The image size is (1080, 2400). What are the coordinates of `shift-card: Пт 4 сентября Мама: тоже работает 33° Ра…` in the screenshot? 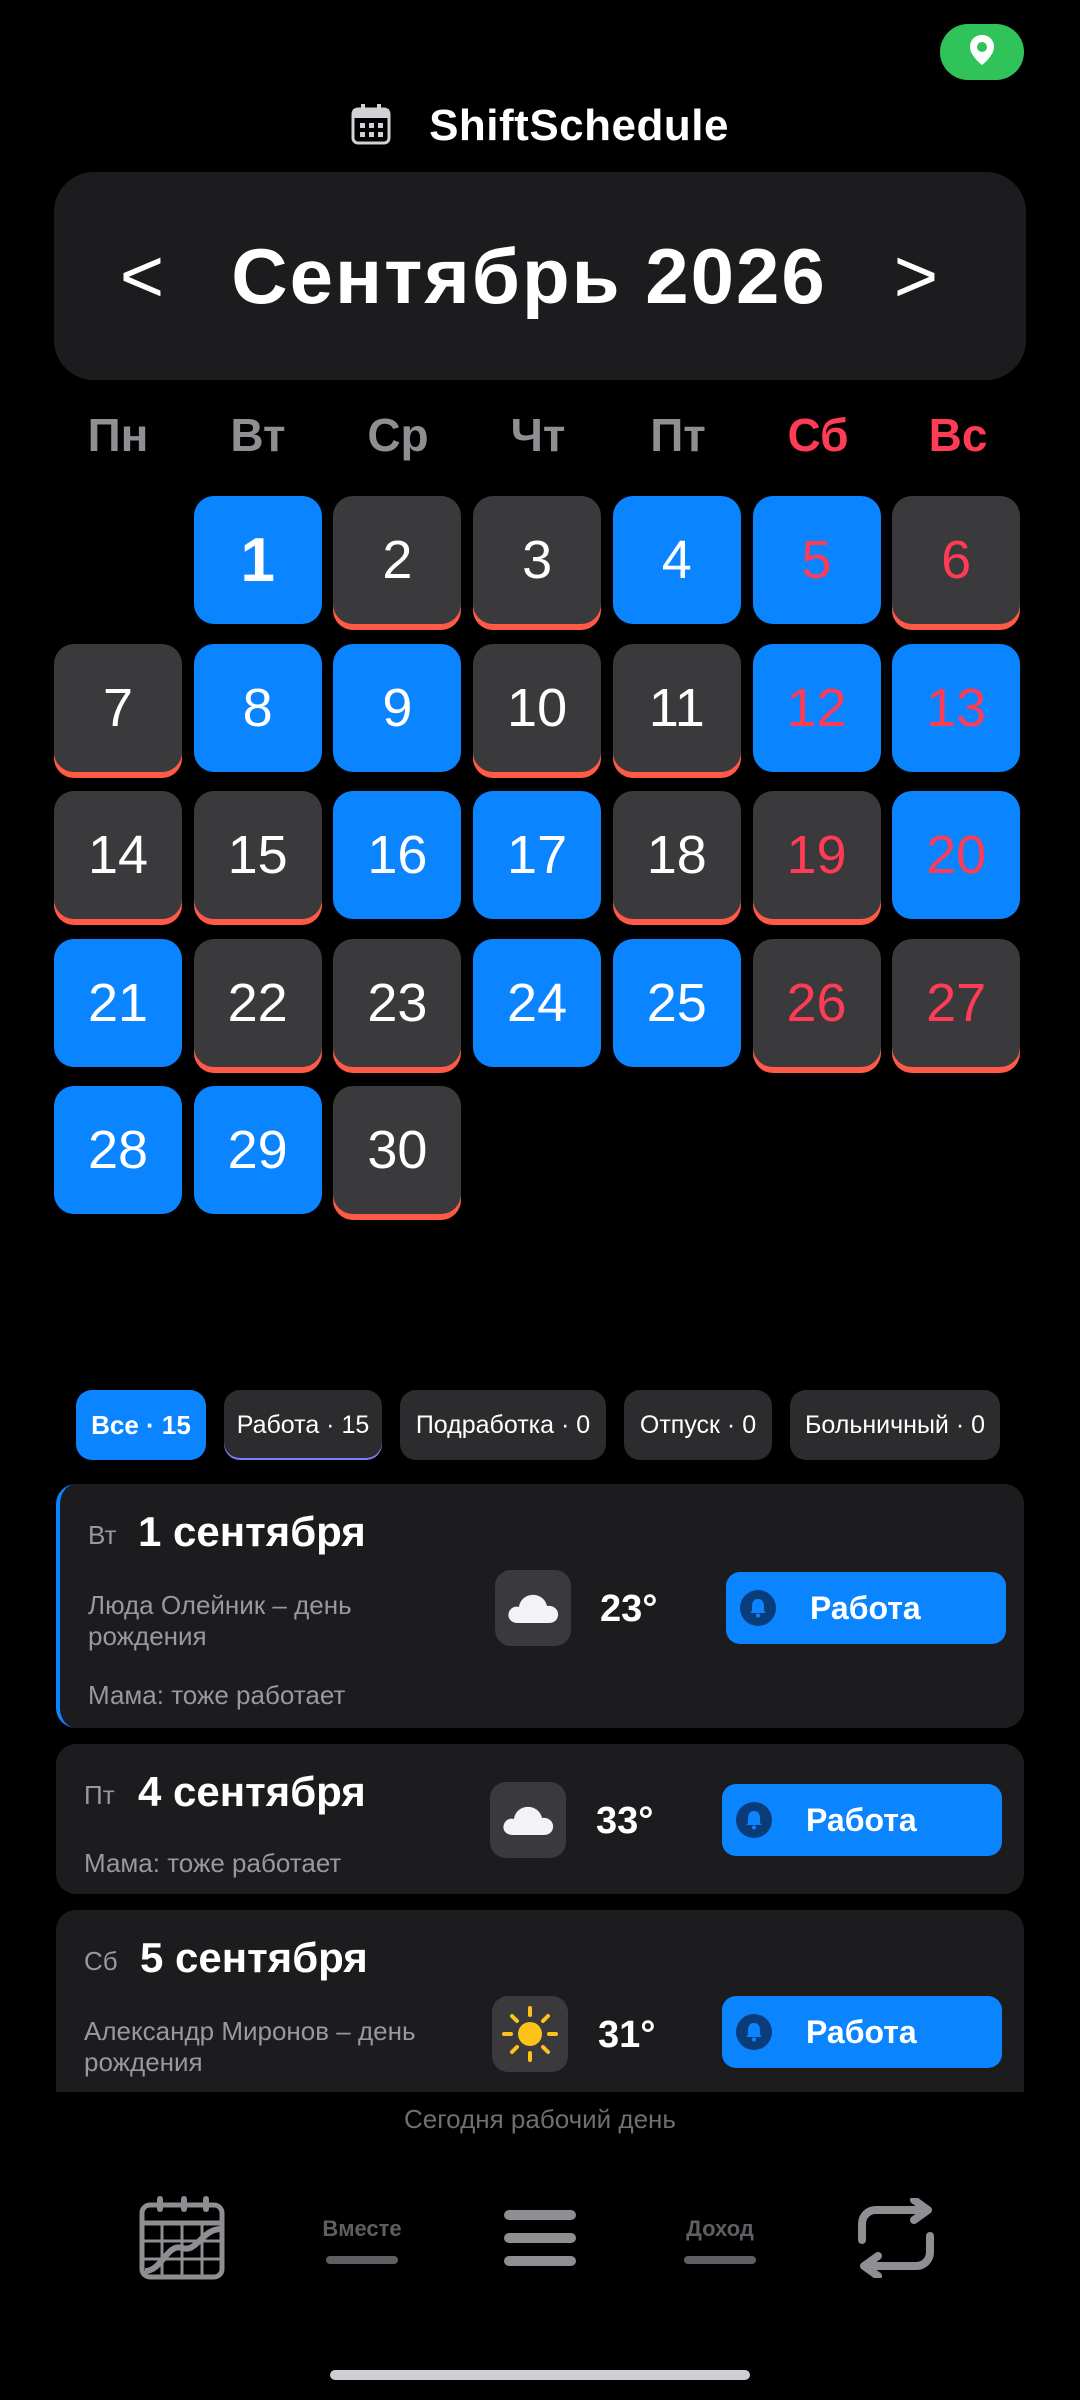 It's located at (540, 1819).